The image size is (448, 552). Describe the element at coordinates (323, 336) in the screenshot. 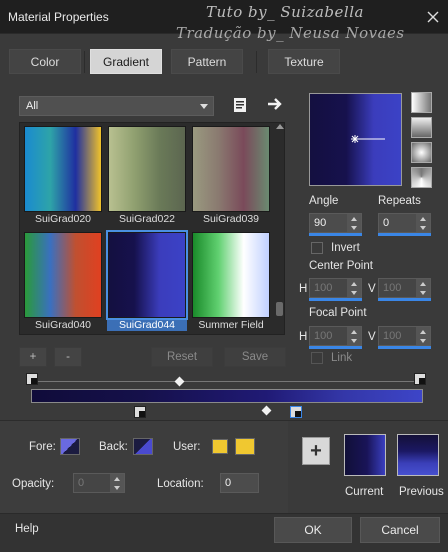

I see `focal-h-value: 100` at that location.